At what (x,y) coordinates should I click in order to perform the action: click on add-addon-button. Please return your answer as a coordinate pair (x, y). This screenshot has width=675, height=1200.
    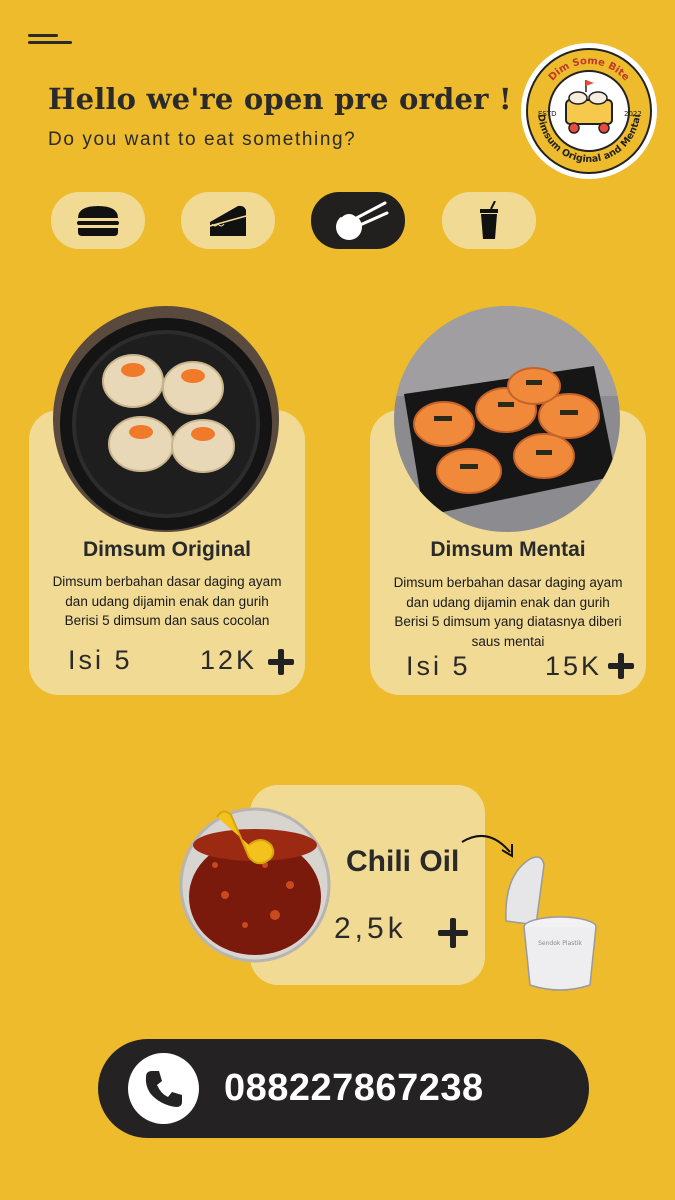
    Looking at the image, I should click on (453, 933).